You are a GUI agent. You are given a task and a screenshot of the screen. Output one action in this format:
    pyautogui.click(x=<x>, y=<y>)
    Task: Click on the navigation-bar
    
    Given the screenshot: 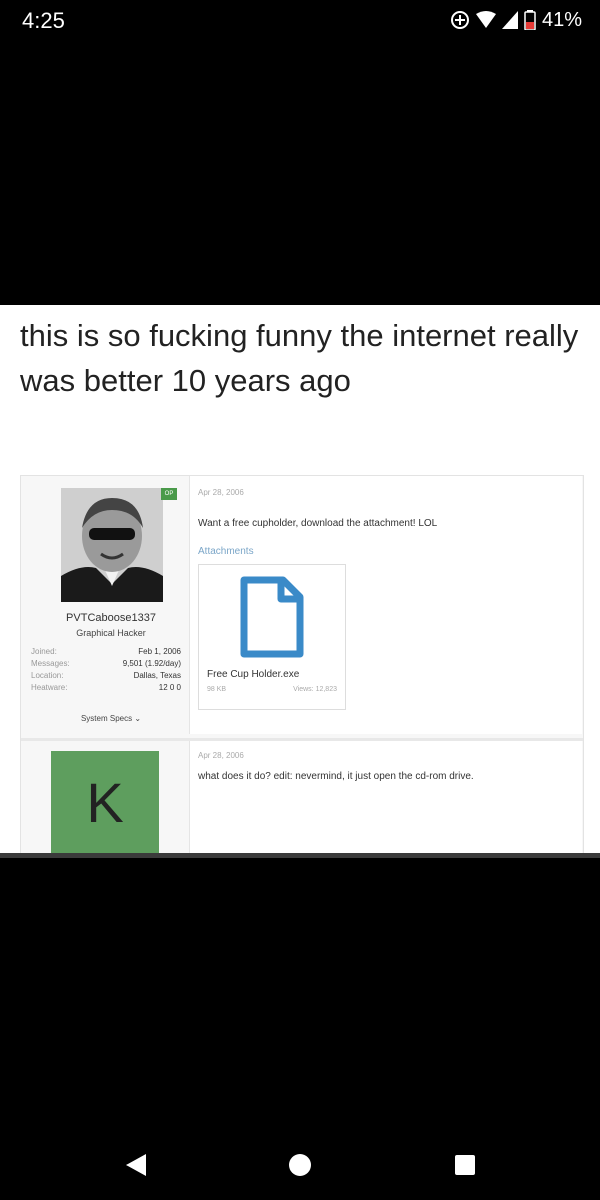 What is the action you would take?
    pyautogui.click(x=300, y=1165)
    